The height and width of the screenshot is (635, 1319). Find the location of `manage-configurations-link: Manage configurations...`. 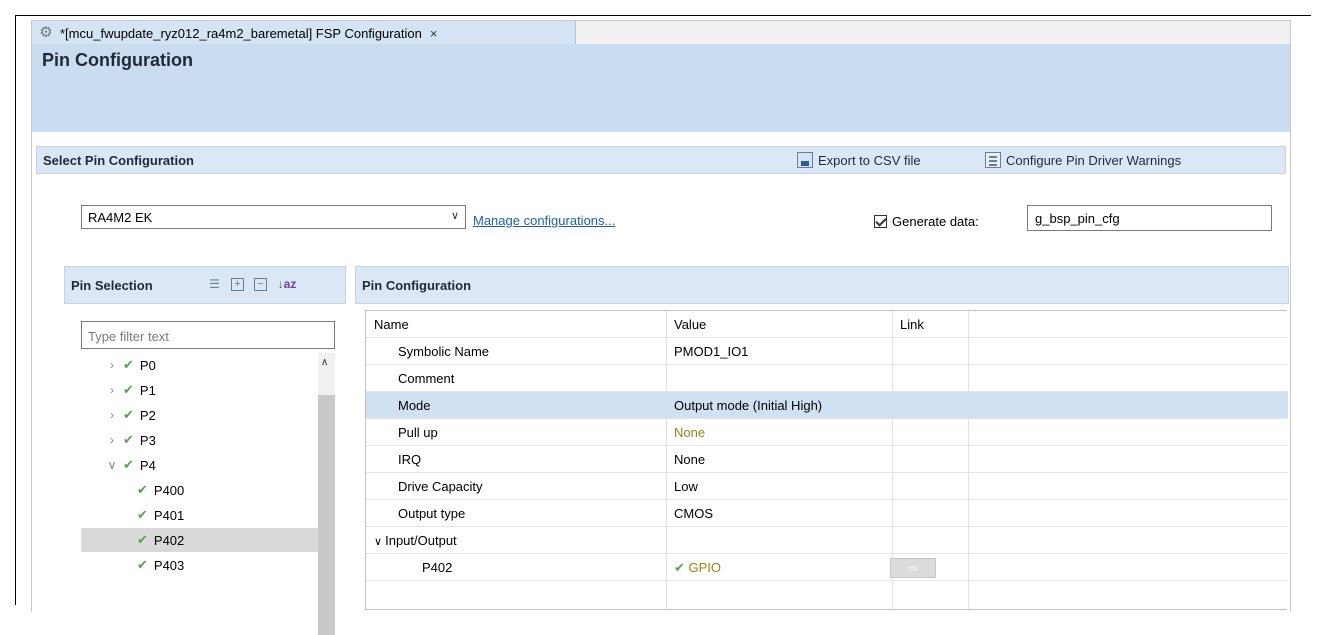

manage-configurations-link: Manage configurations... is located at coordinates (544, 220).